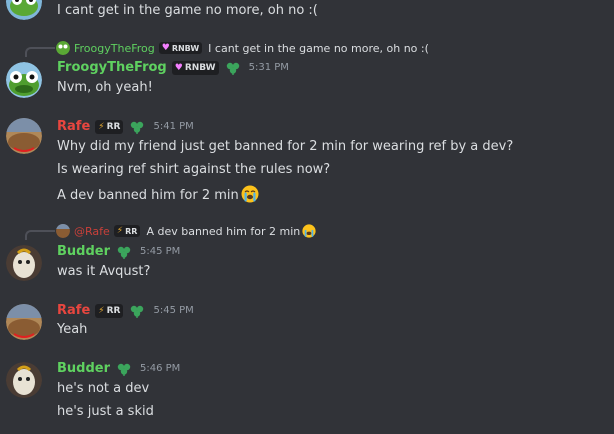  What do you see at coordinates (318, 48) in the screenshot?
I see `reply-text: I cant get in the game no more, oh no :(` at bounding box center [318, 48].